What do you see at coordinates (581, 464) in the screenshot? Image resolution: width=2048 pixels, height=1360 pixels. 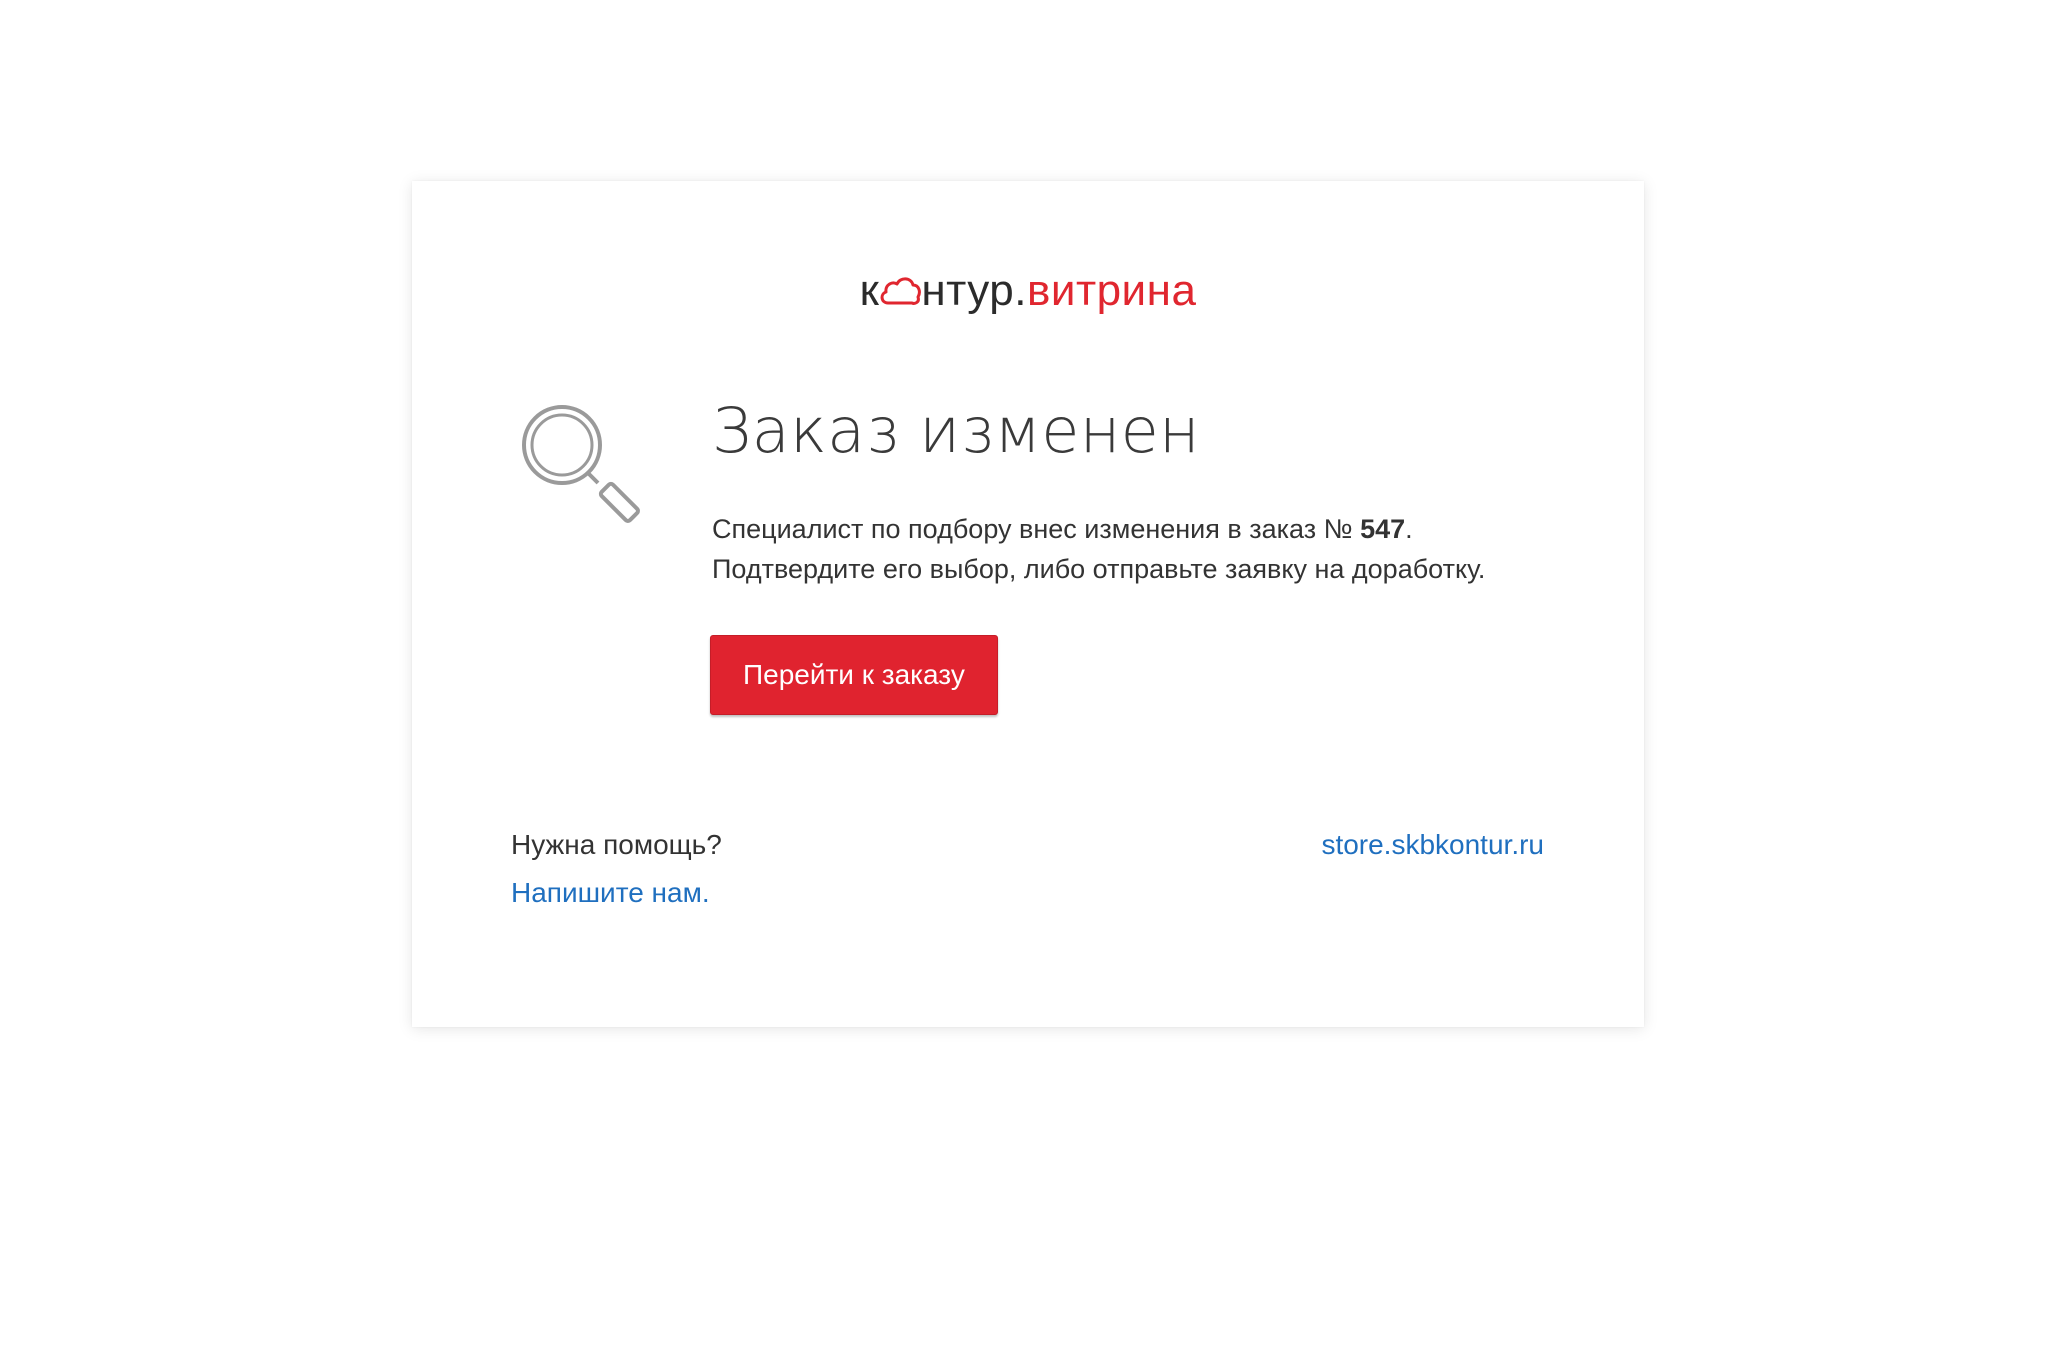 I see `magnifier-icon` at bounding box center [581, 464].